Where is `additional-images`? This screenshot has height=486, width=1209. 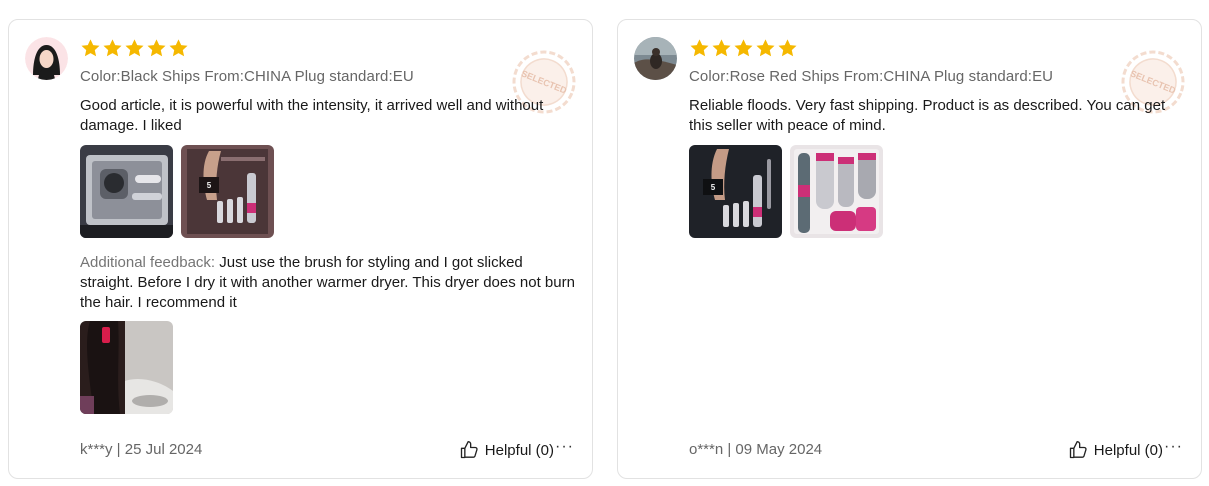
additional-images is located at coordinates (126, 367).